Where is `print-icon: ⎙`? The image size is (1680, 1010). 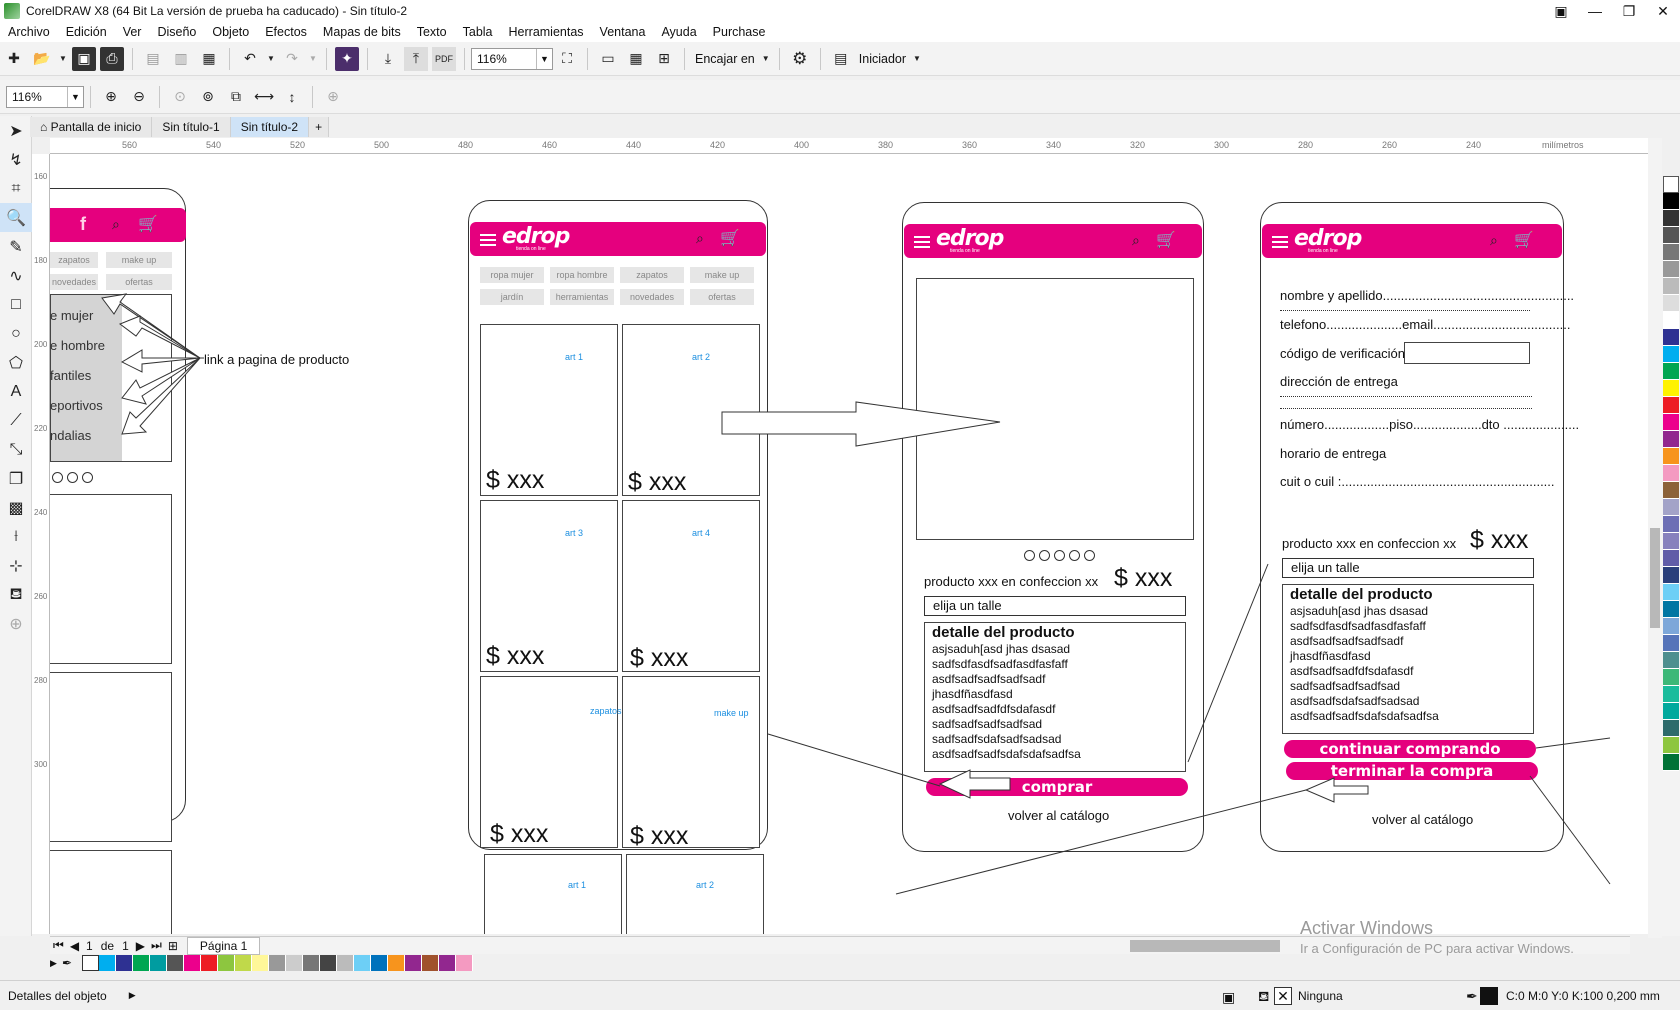 print-icon: ⎙ is located at coordinates (112, 58).